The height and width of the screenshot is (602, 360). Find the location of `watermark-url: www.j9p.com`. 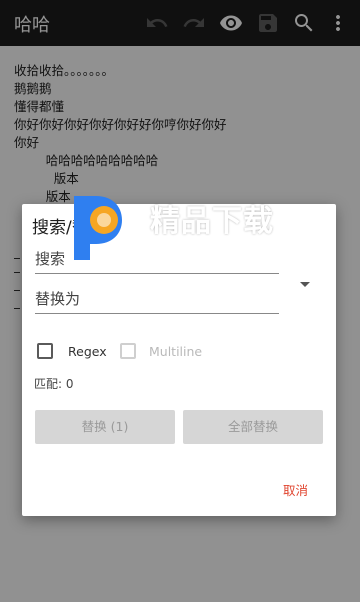

watermark-url: www.j9p.com is located at coordinates (187, 244).